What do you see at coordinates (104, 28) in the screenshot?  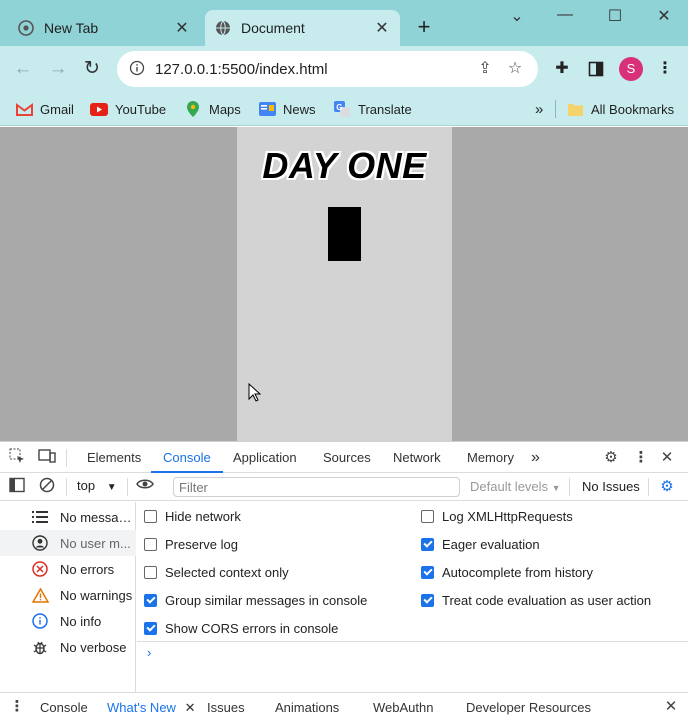 I see `tab-new-tab: New Tab ✕` at bounding box center [104, 28].